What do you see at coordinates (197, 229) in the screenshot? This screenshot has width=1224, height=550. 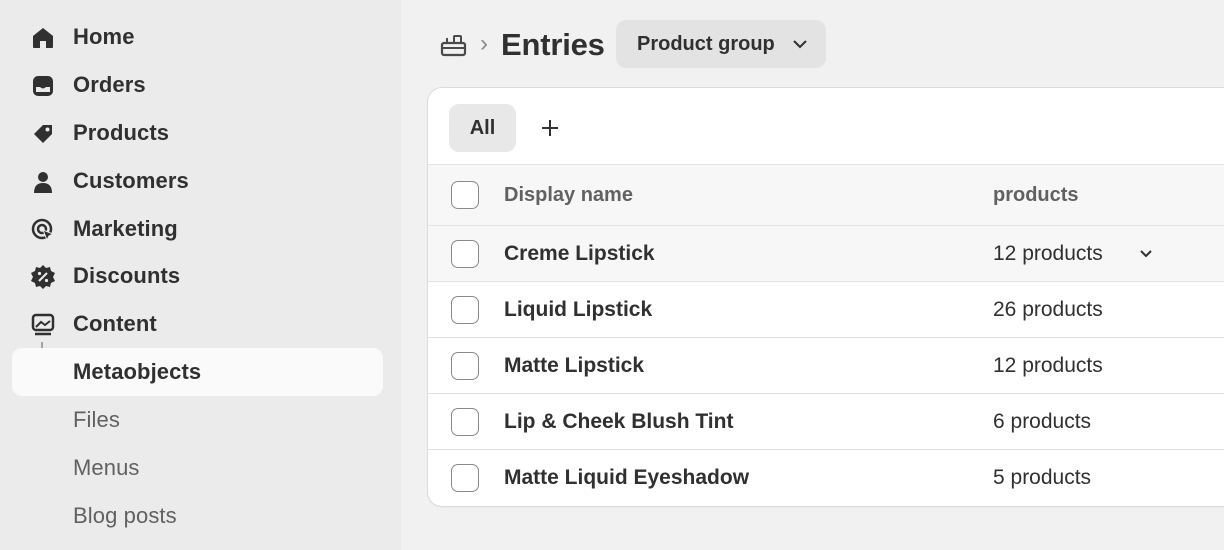 I see `sidebar-item-marketing: Marketing` at bounding box center [197, 229].